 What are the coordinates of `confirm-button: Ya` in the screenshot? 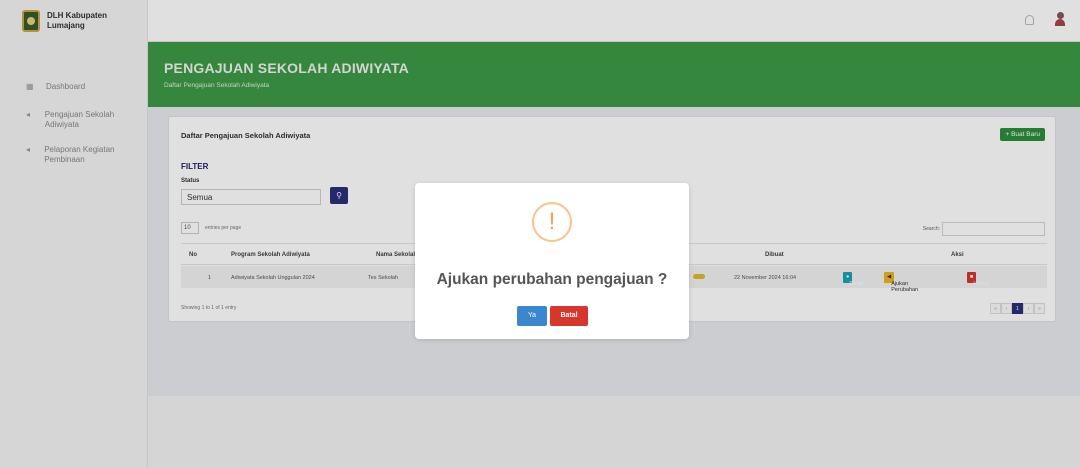 It's located at (532, 316).